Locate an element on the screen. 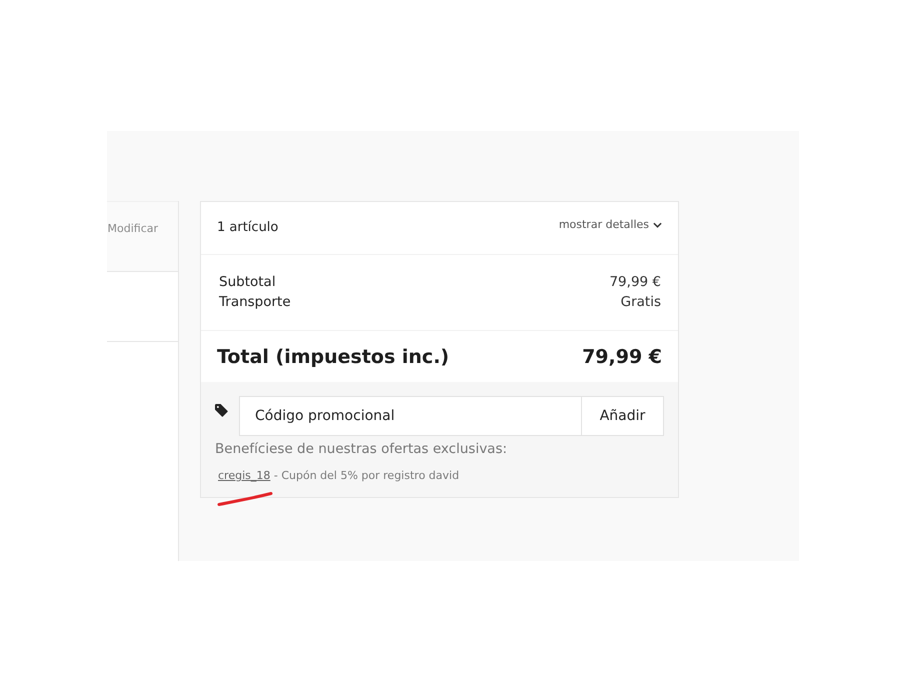 Image resolution: width=907 pixels, height=693 pixels. coupon-offer: cregis_18 - Cupón del 5% por registro david is located at coordinates (339, 476).